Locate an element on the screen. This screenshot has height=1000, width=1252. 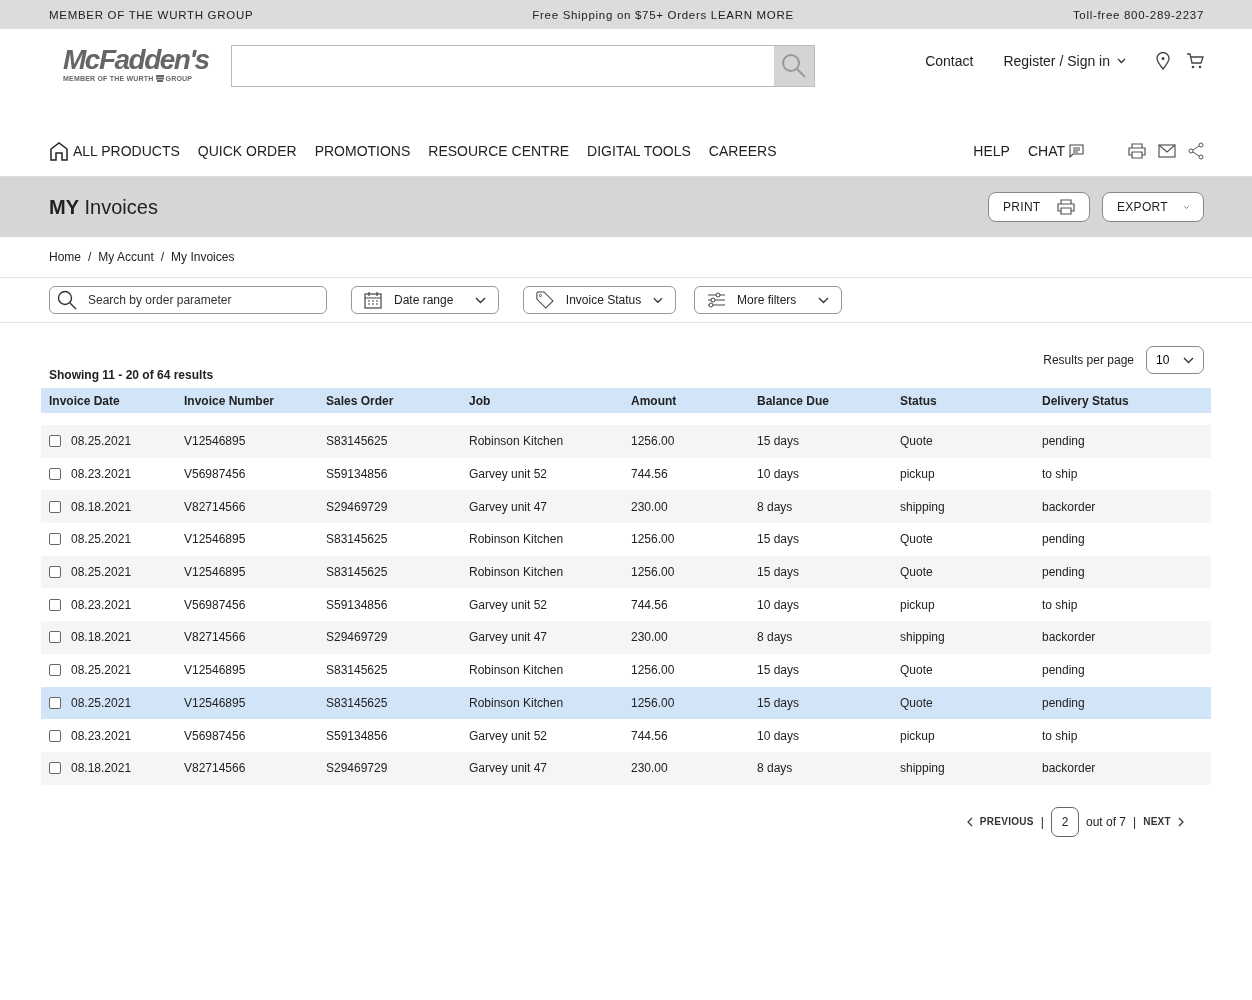
chevron-down-icon is located at coordinates (1186, 207).